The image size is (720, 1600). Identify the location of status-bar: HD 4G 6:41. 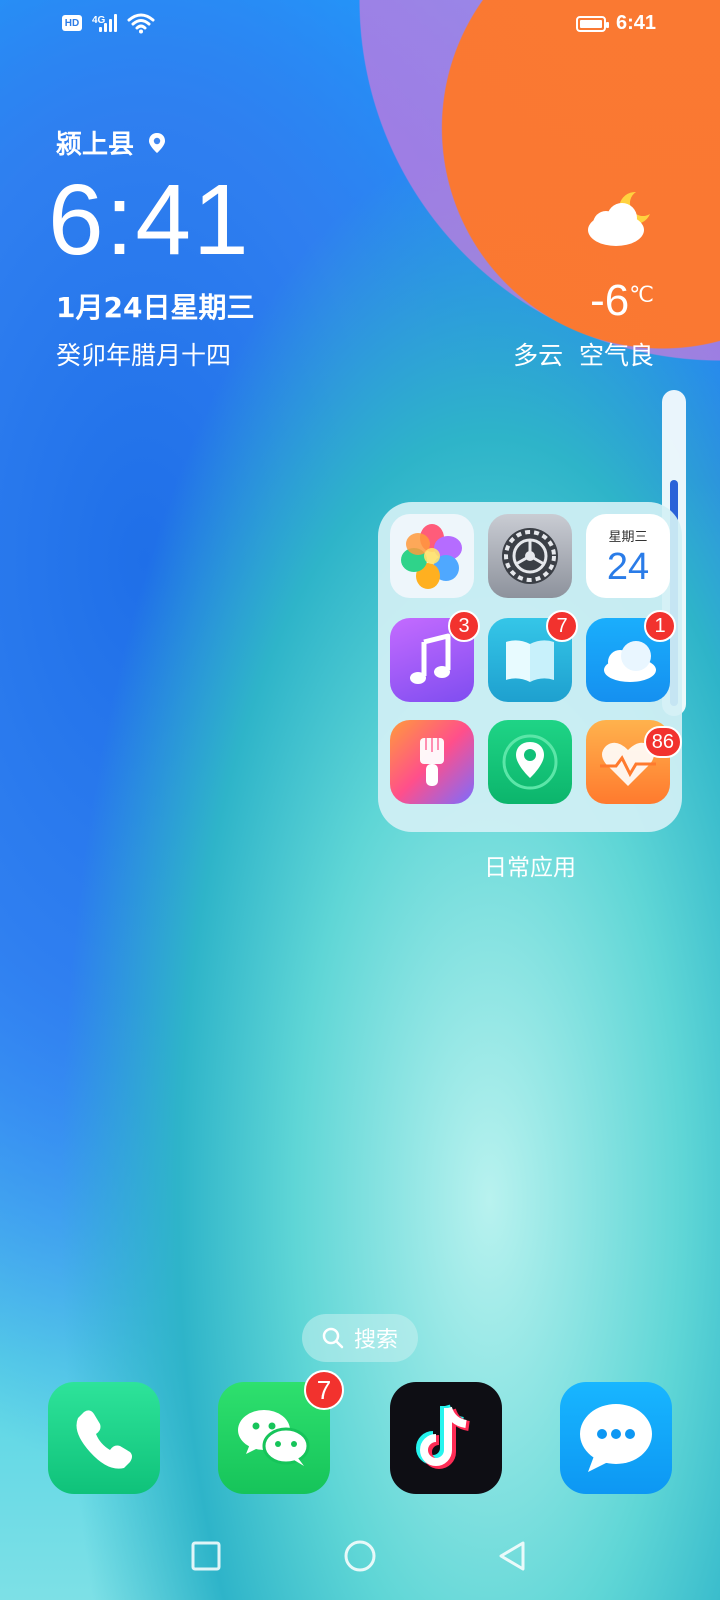
(360, 24).